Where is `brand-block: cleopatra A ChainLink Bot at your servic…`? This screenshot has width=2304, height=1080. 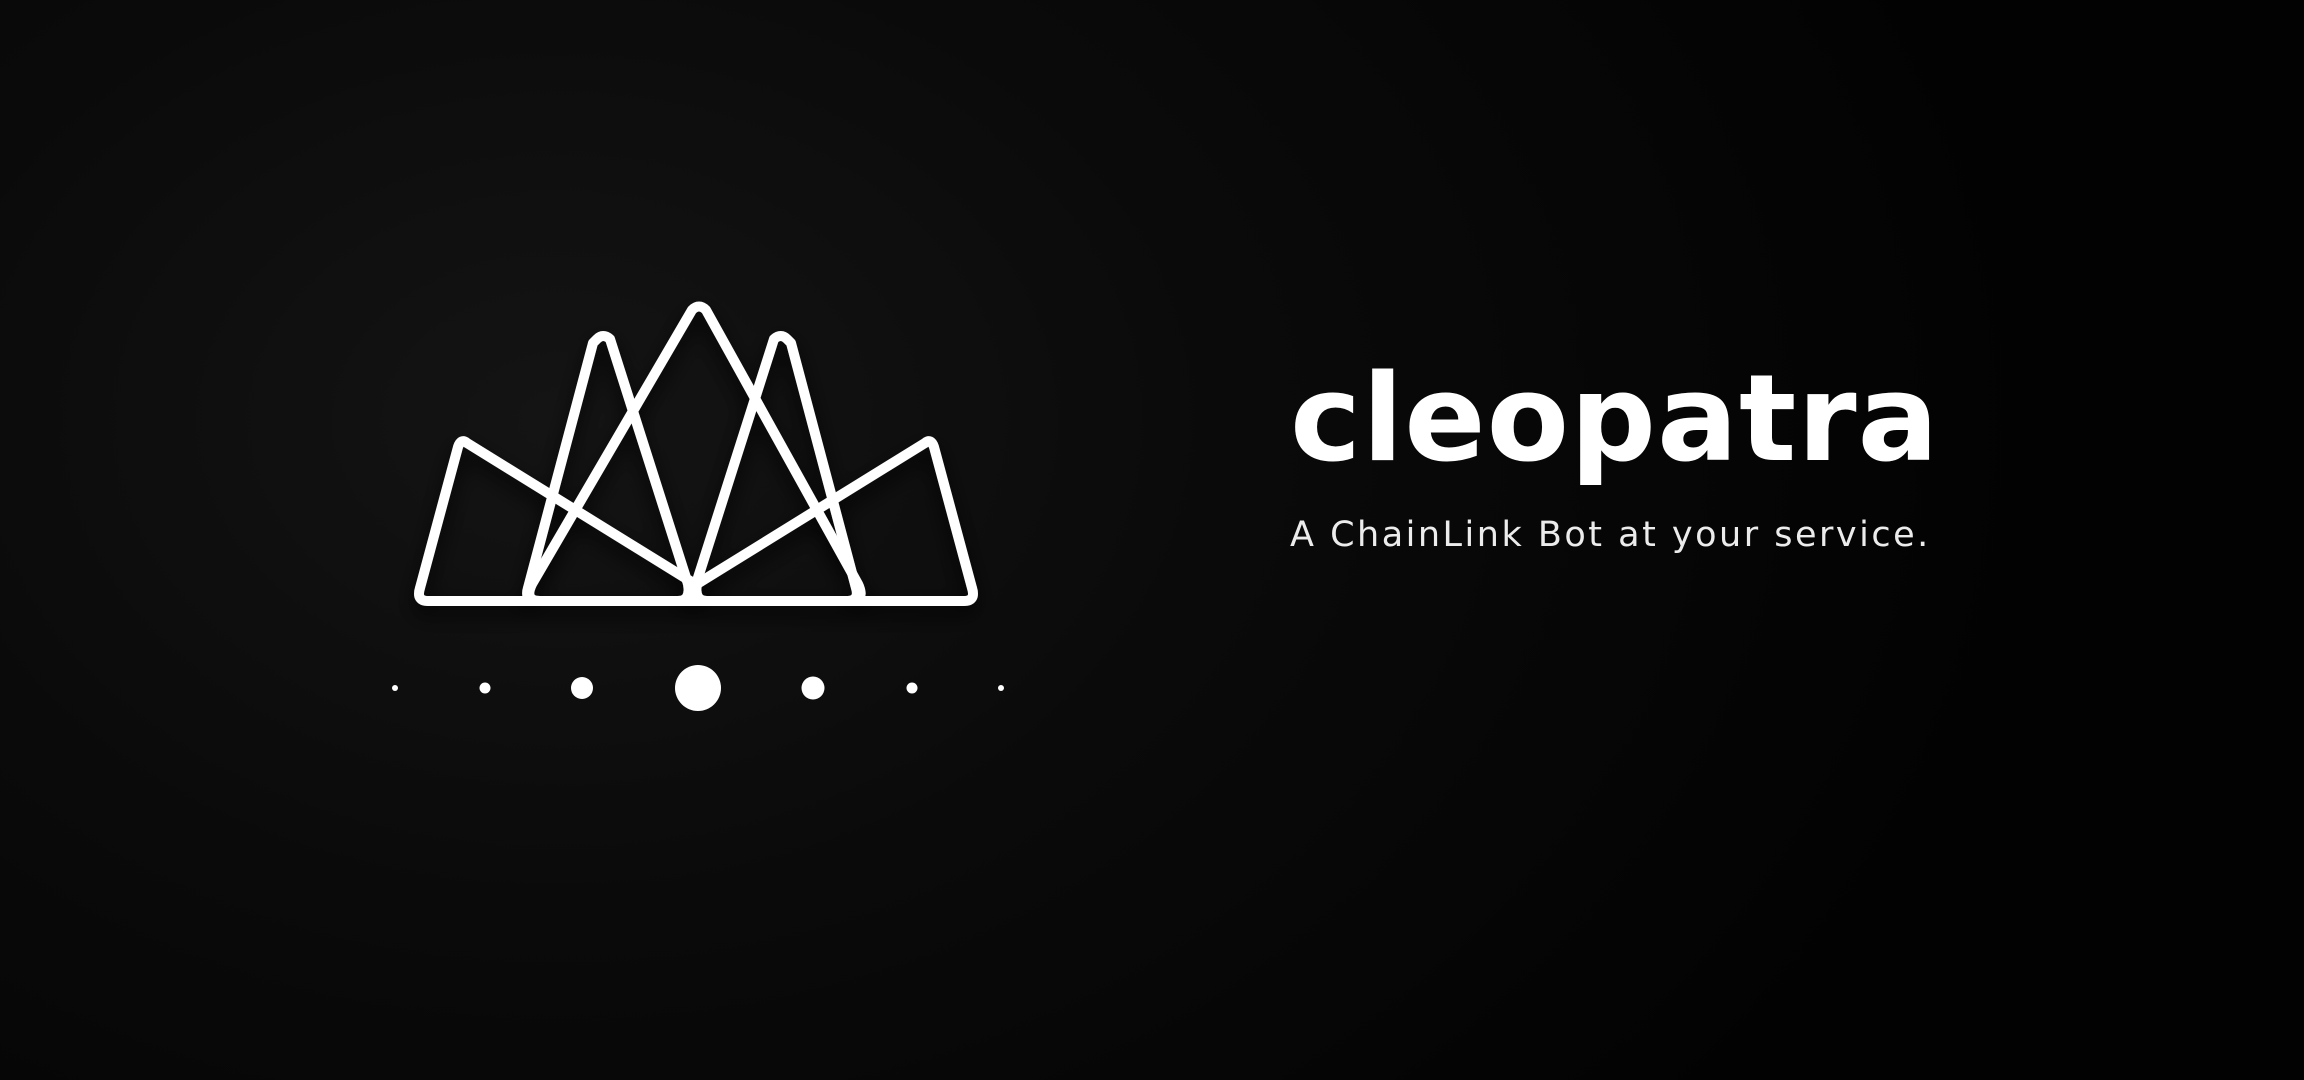 brand-block: cleopatra A ChainLink Bot at your servic… is located at coordinates (1740, 456).